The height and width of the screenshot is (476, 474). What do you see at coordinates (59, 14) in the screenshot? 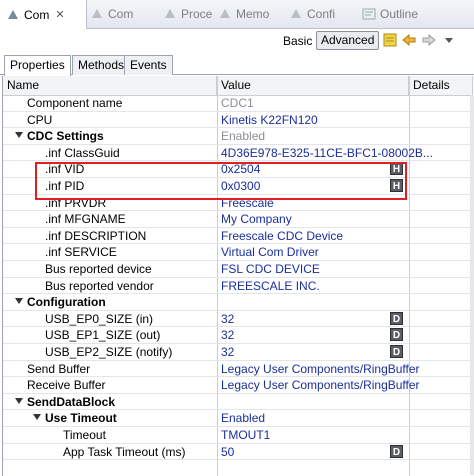
I see `close-icon: ✕` at bounding box center [59, 14].